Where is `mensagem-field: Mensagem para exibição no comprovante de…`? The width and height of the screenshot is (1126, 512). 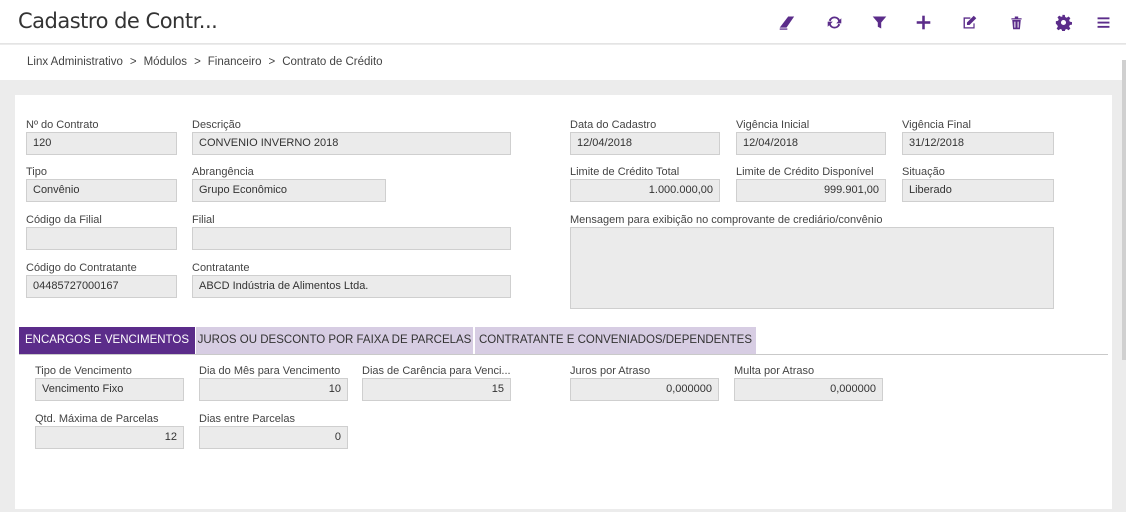
mensagem-field: Mensagem para exibição no comprovante de… is located at coordinates (812, 261).